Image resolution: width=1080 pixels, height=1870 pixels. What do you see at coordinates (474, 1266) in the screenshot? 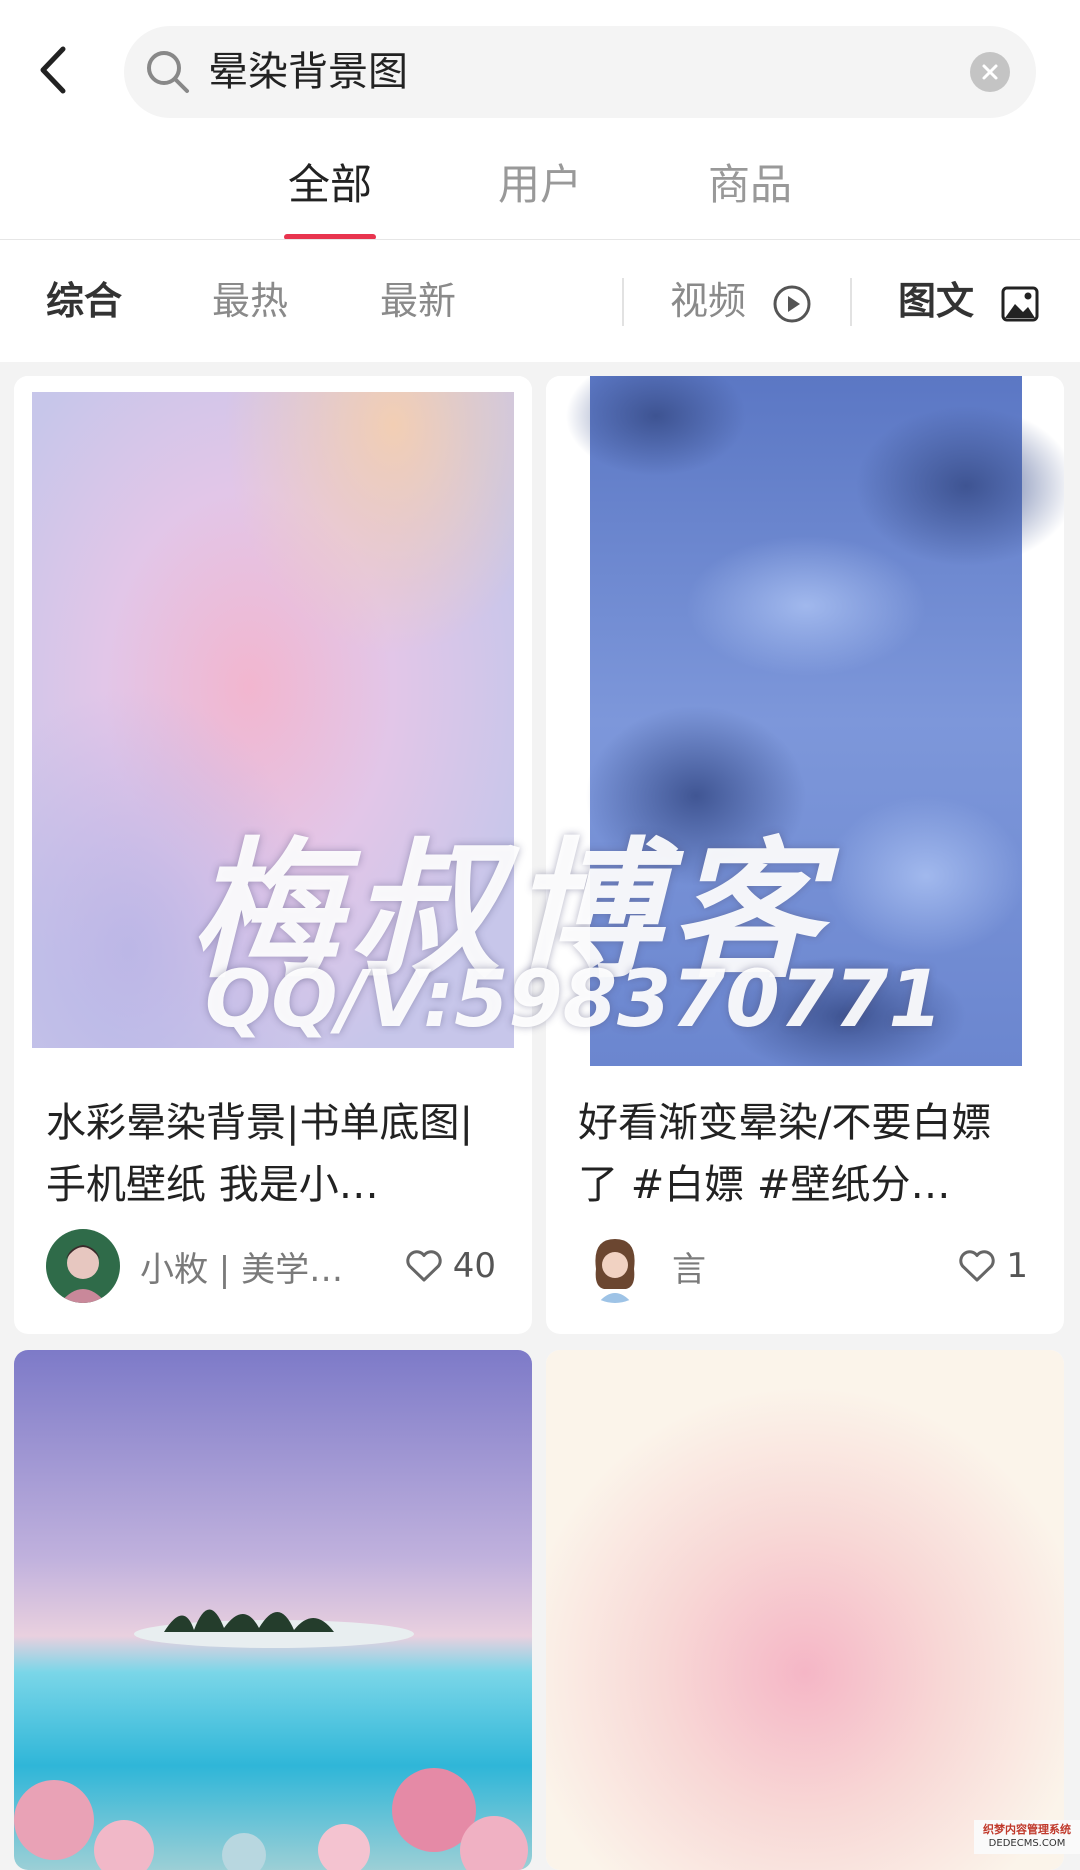
I see `like-count: 40` at bounding box center [474, 1266].